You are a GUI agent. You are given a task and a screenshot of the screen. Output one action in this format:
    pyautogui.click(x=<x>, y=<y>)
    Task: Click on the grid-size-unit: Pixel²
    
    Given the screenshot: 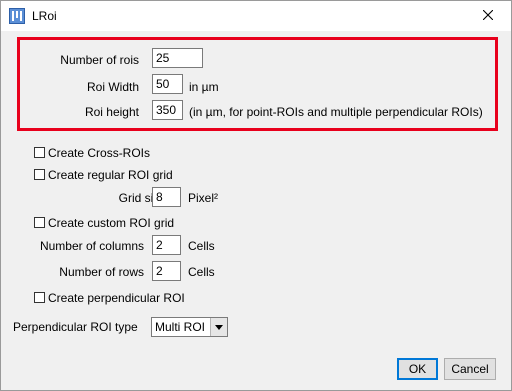 What is the action you would take?
    pyautogui.click(x=203, y=198)
    